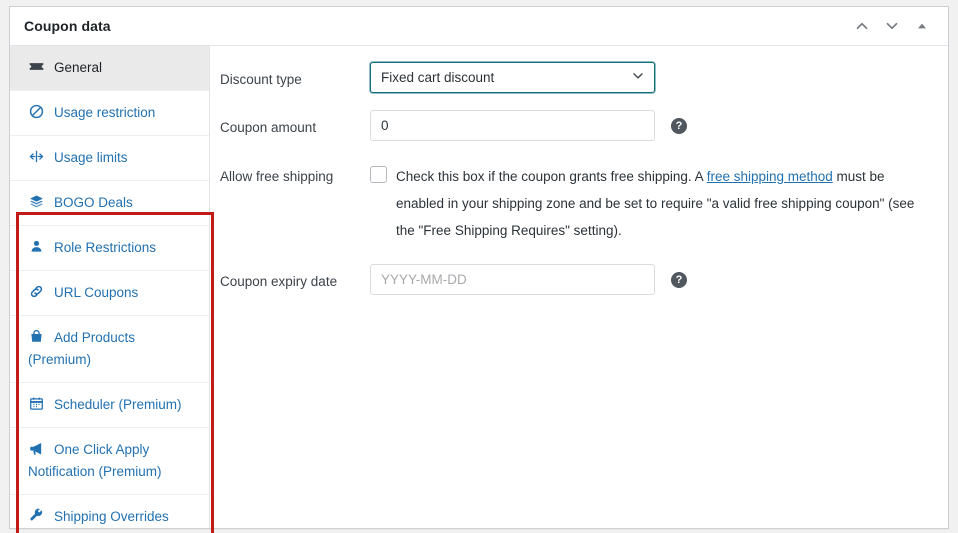  Describe the element at coordinates (38, 246) in the screenshot. I see `user-icon` at that location.